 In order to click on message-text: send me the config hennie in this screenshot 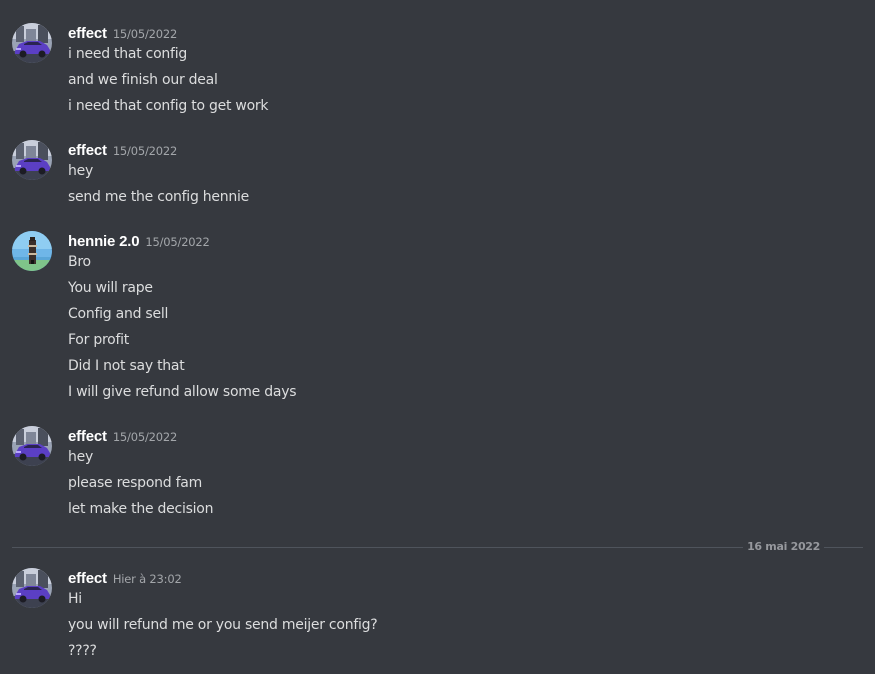, I will do `click(159, 197)`.